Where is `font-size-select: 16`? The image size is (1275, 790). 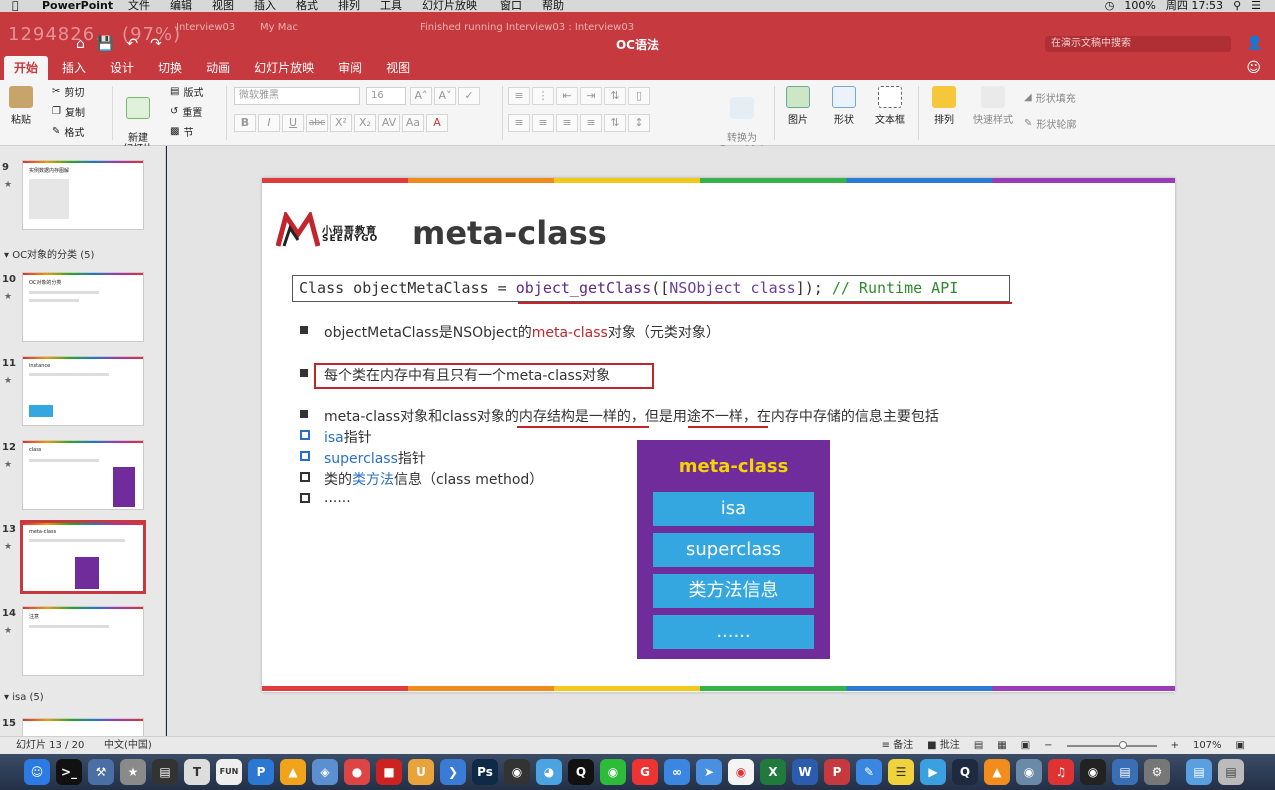
font-size-select: 16 is located at coordinates (386, 96).